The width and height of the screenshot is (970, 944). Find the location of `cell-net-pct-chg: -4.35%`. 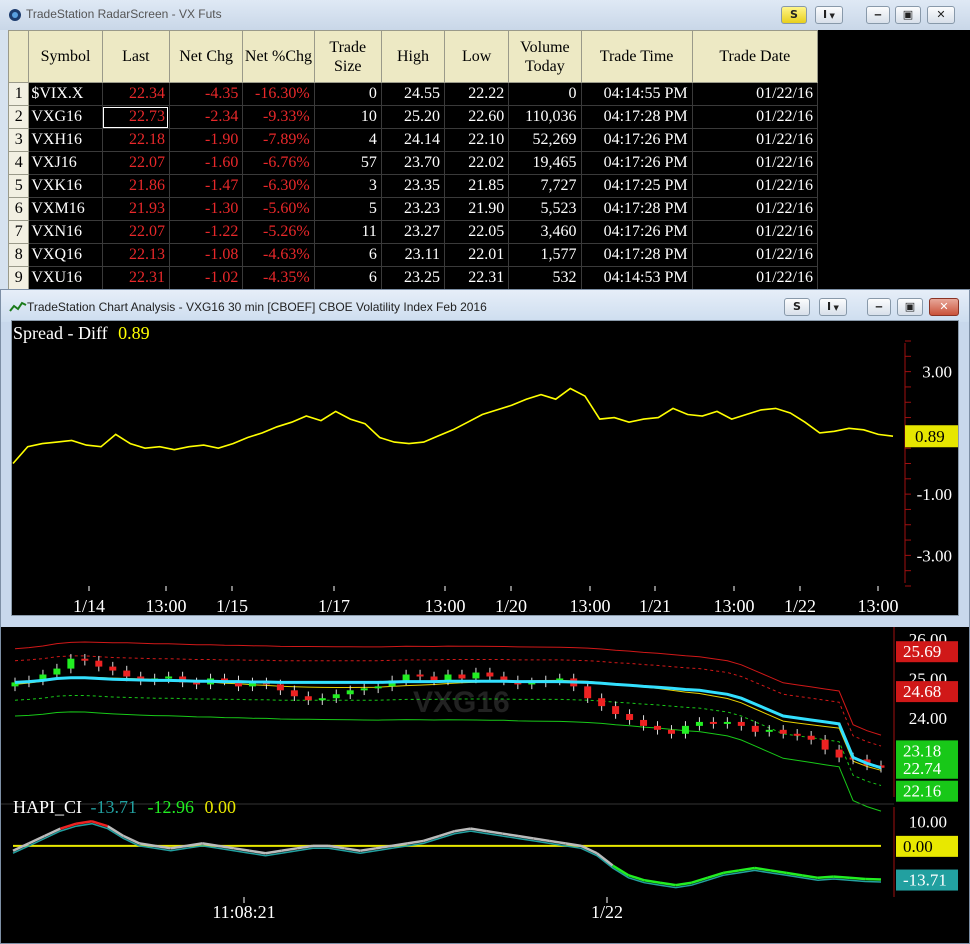

cell-net-pct-chg: -4.35% is located at coordinates (278, 278).